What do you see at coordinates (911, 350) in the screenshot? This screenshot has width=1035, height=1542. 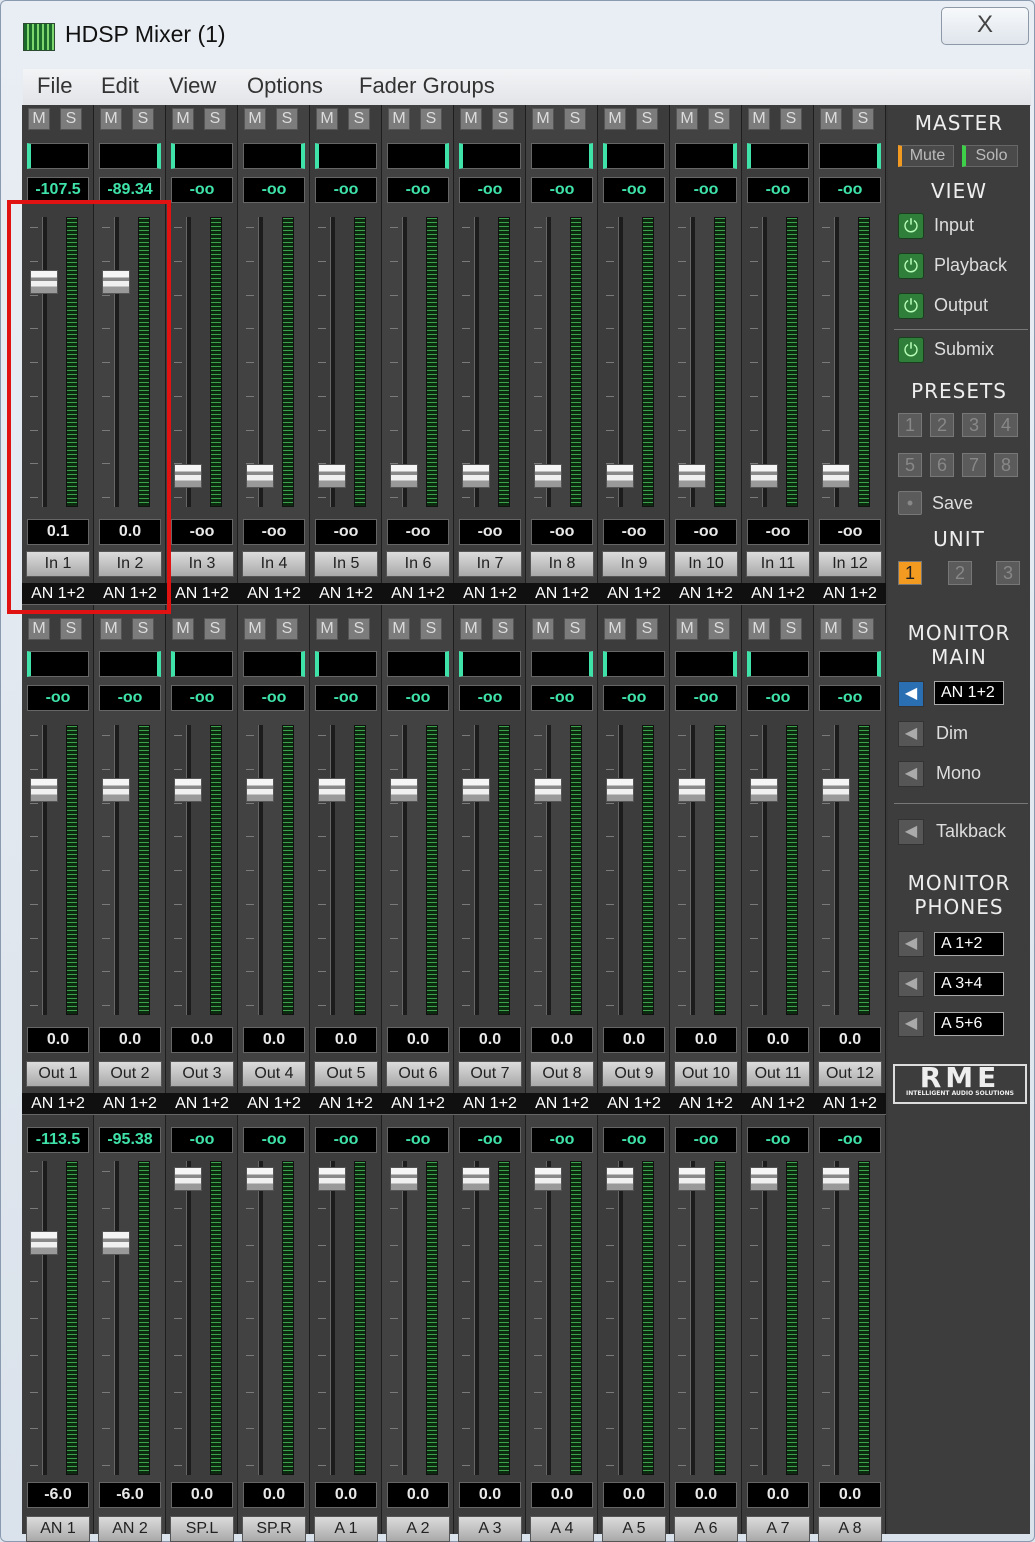 I see `submix-power-icon: ⏻` at bounding box center [911, 350].